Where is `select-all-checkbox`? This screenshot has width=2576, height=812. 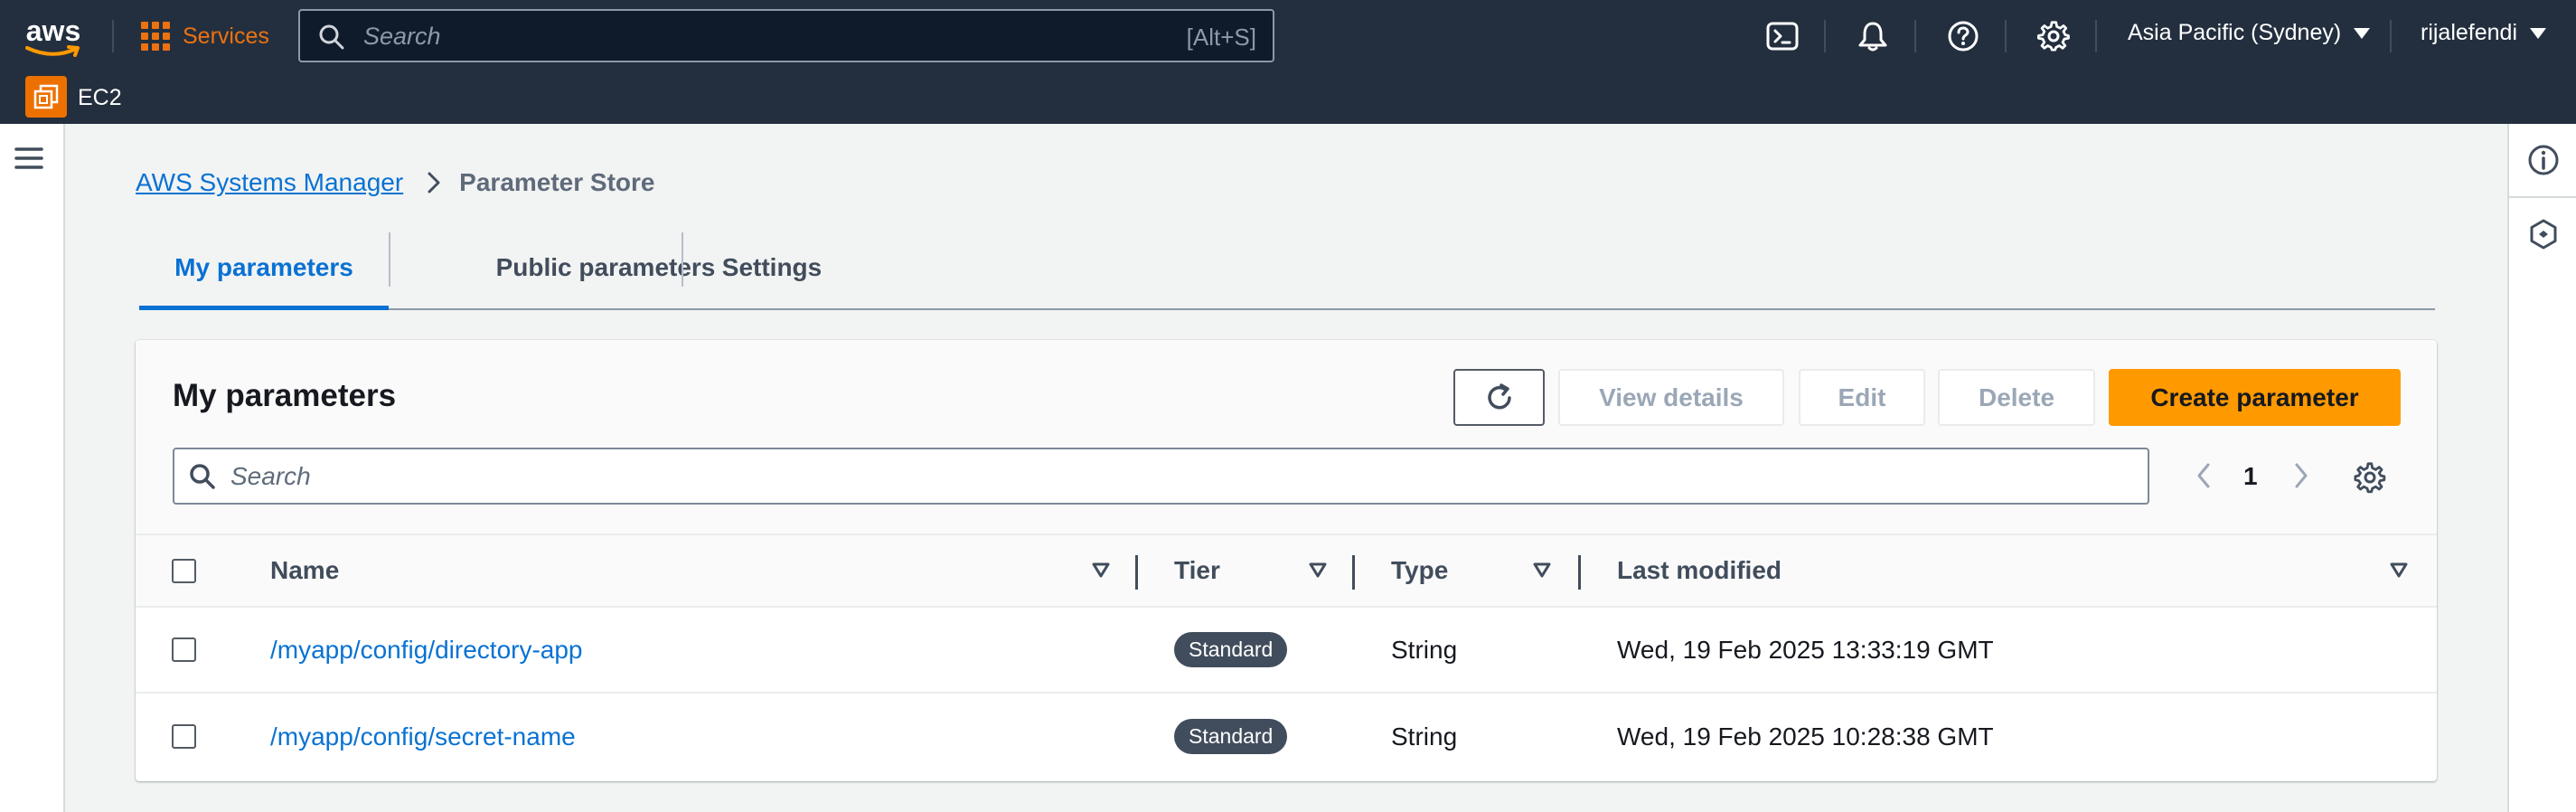 select-all-checkbox is located at coordinates (184, 571).